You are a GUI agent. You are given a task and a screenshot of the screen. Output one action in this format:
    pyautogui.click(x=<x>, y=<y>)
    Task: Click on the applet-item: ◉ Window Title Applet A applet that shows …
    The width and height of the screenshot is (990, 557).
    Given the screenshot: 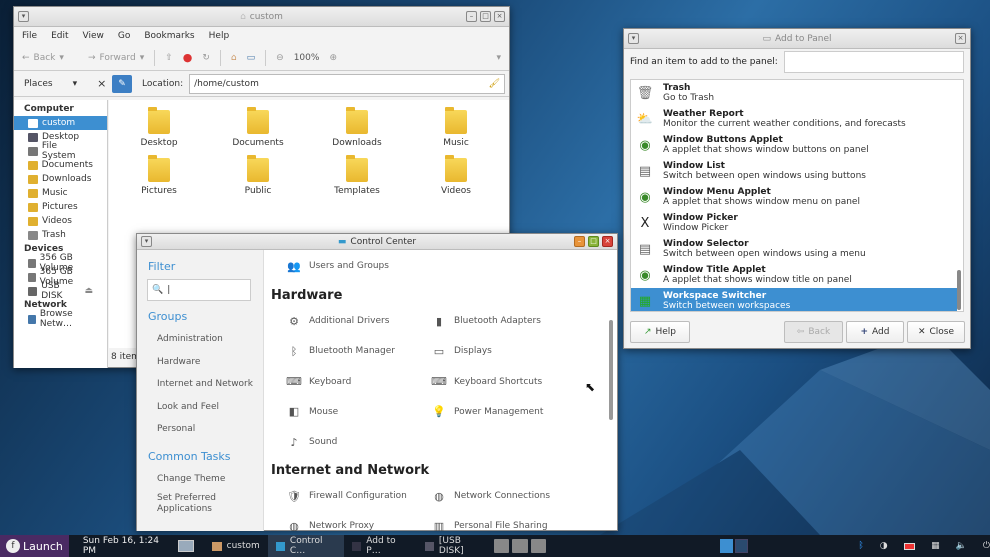 What is the action you would take?
    pyautogui.click(x=794, y=275)
    